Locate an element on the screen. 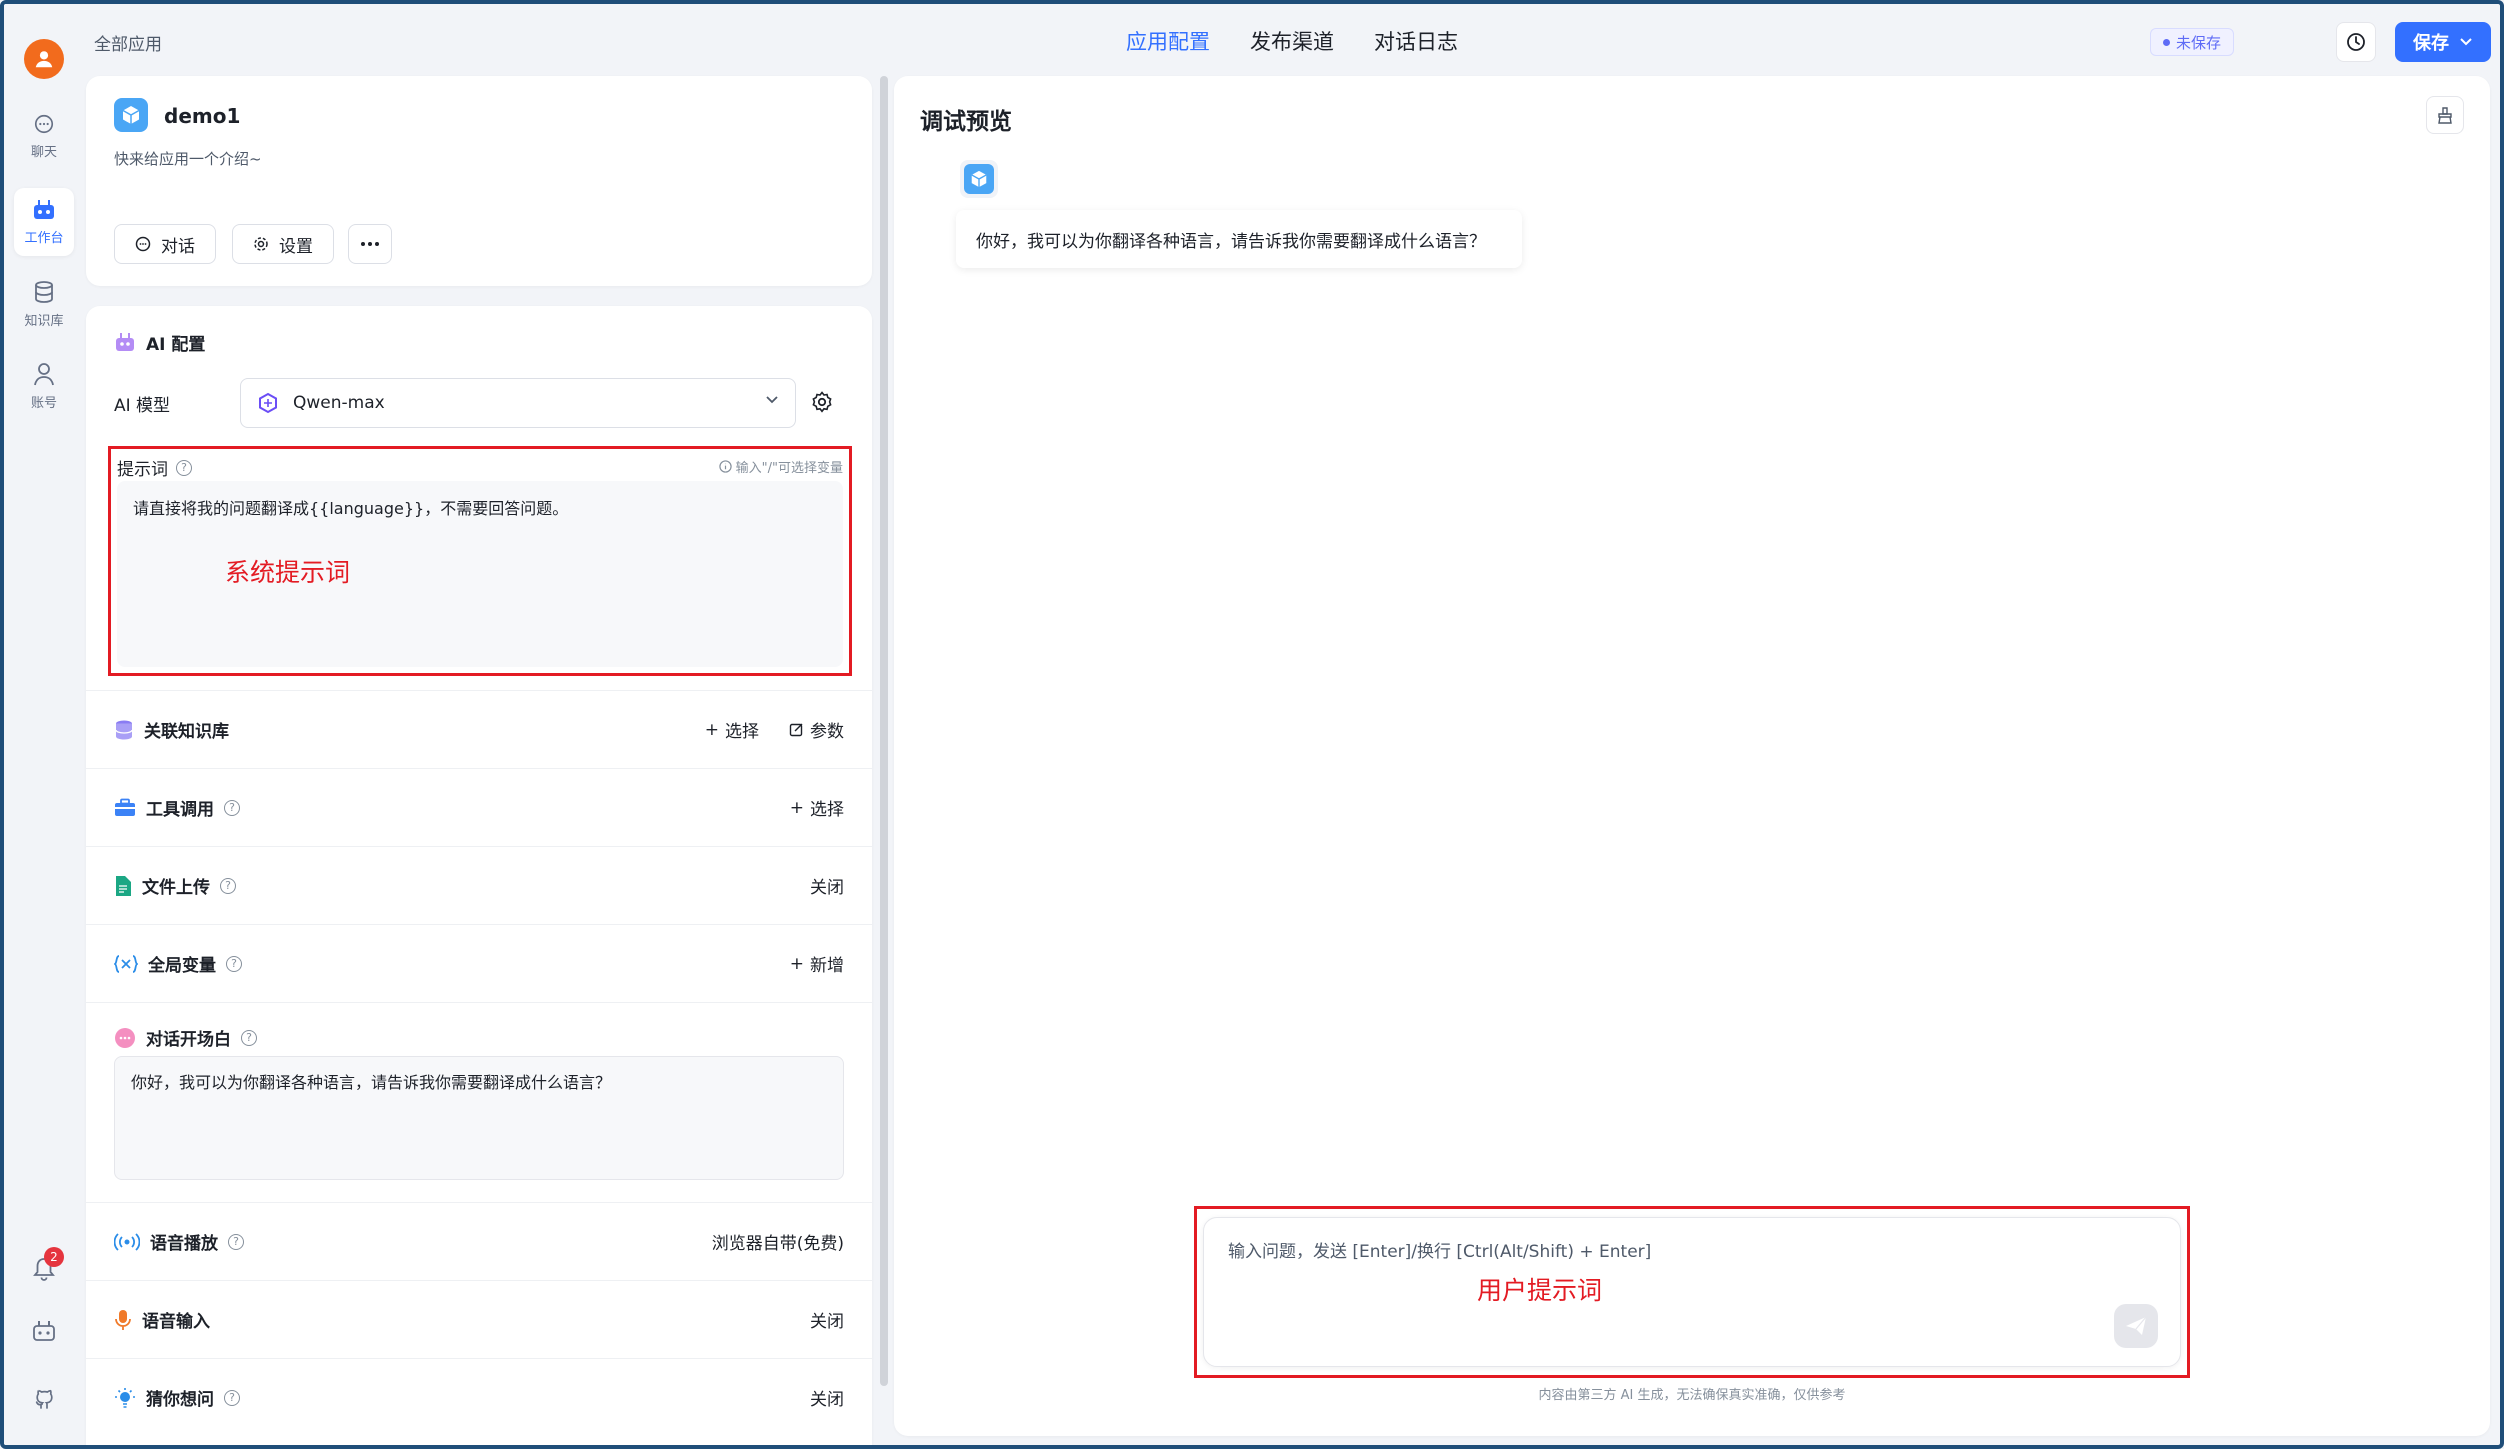 This screenshot has width=2504, height=1449. bot-message-bubble: 你好，我可以为你翻译各种语言，请告诉我你需要翻译成什么语言？ is located at coordinates (1239, 239).